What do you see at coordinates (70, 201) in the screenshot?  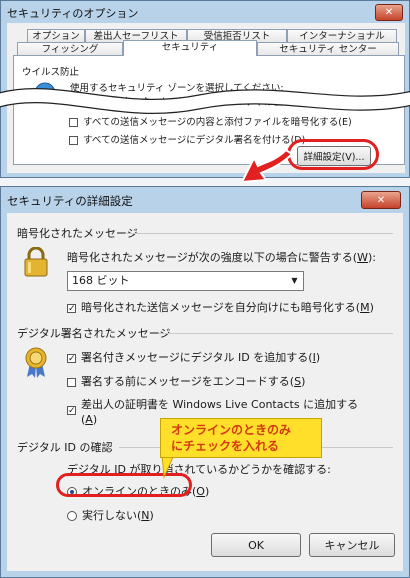 I see `dialog-title: セキュリティの詳細設定` at bounding box center [70, 201].